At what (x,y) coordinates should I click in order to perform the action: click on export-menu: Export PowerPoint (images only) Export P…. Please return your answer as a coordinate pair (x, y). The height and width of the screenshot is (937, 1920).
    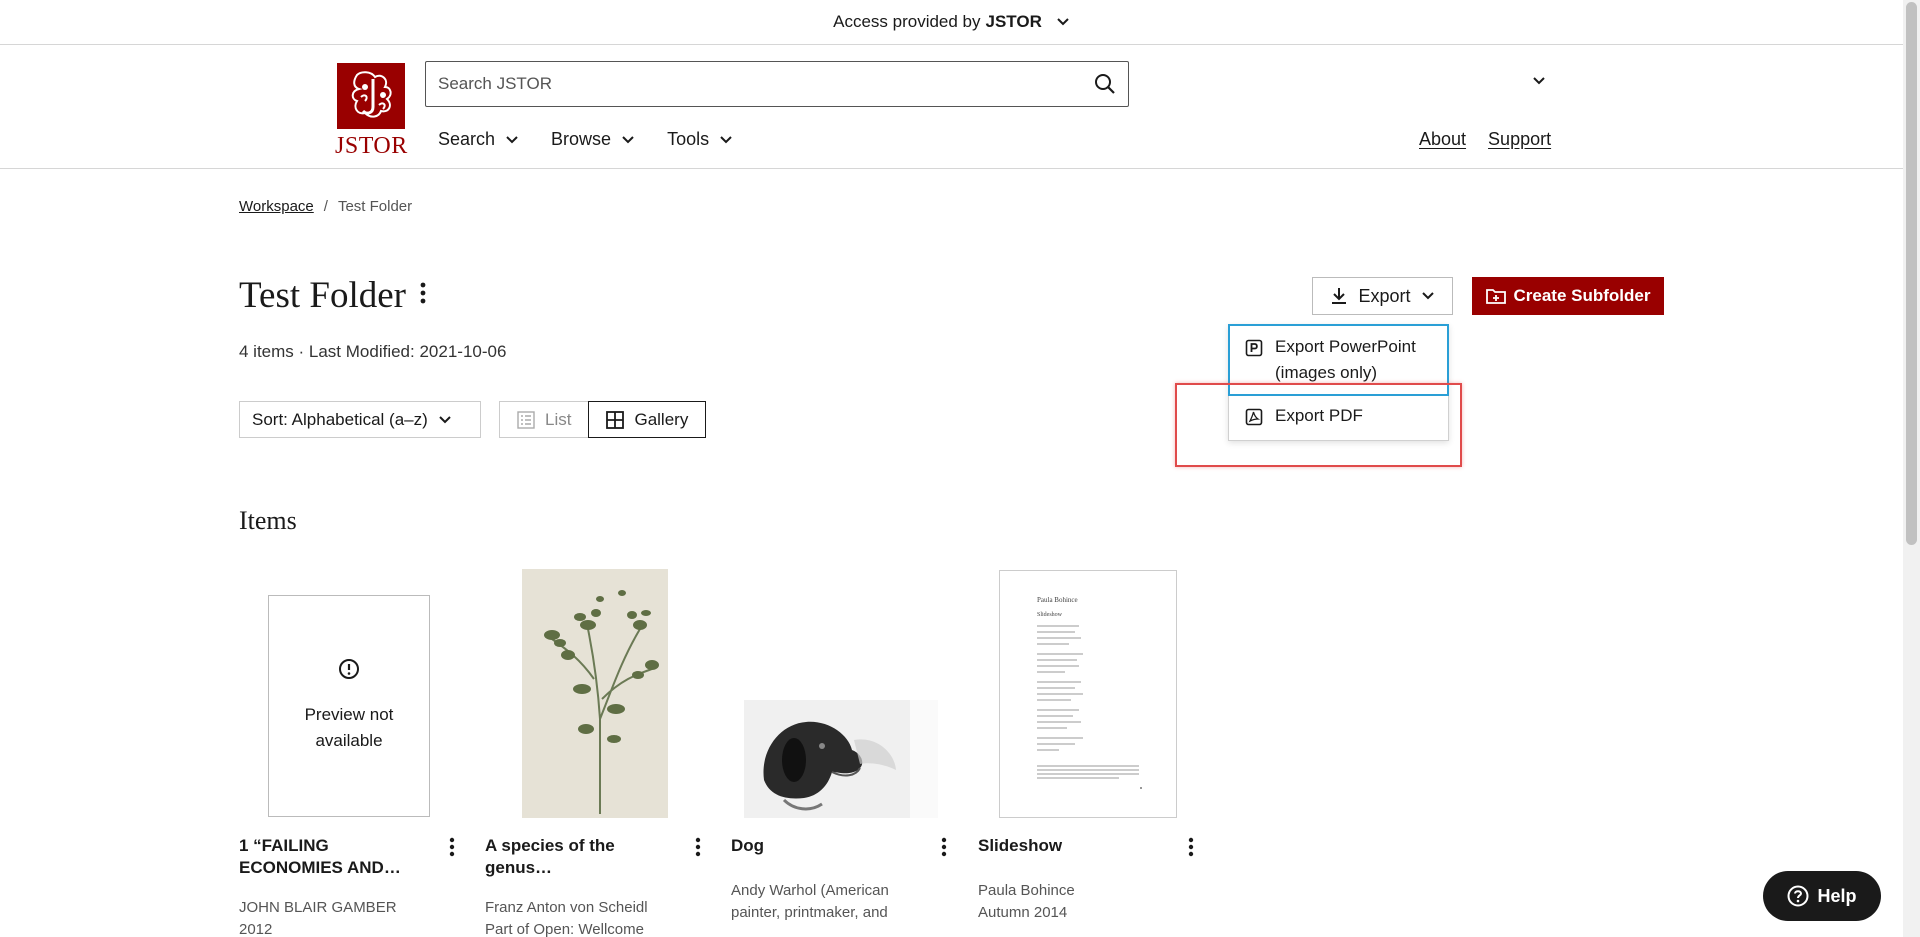
    Looking at the image, I should click on (1338, 382).